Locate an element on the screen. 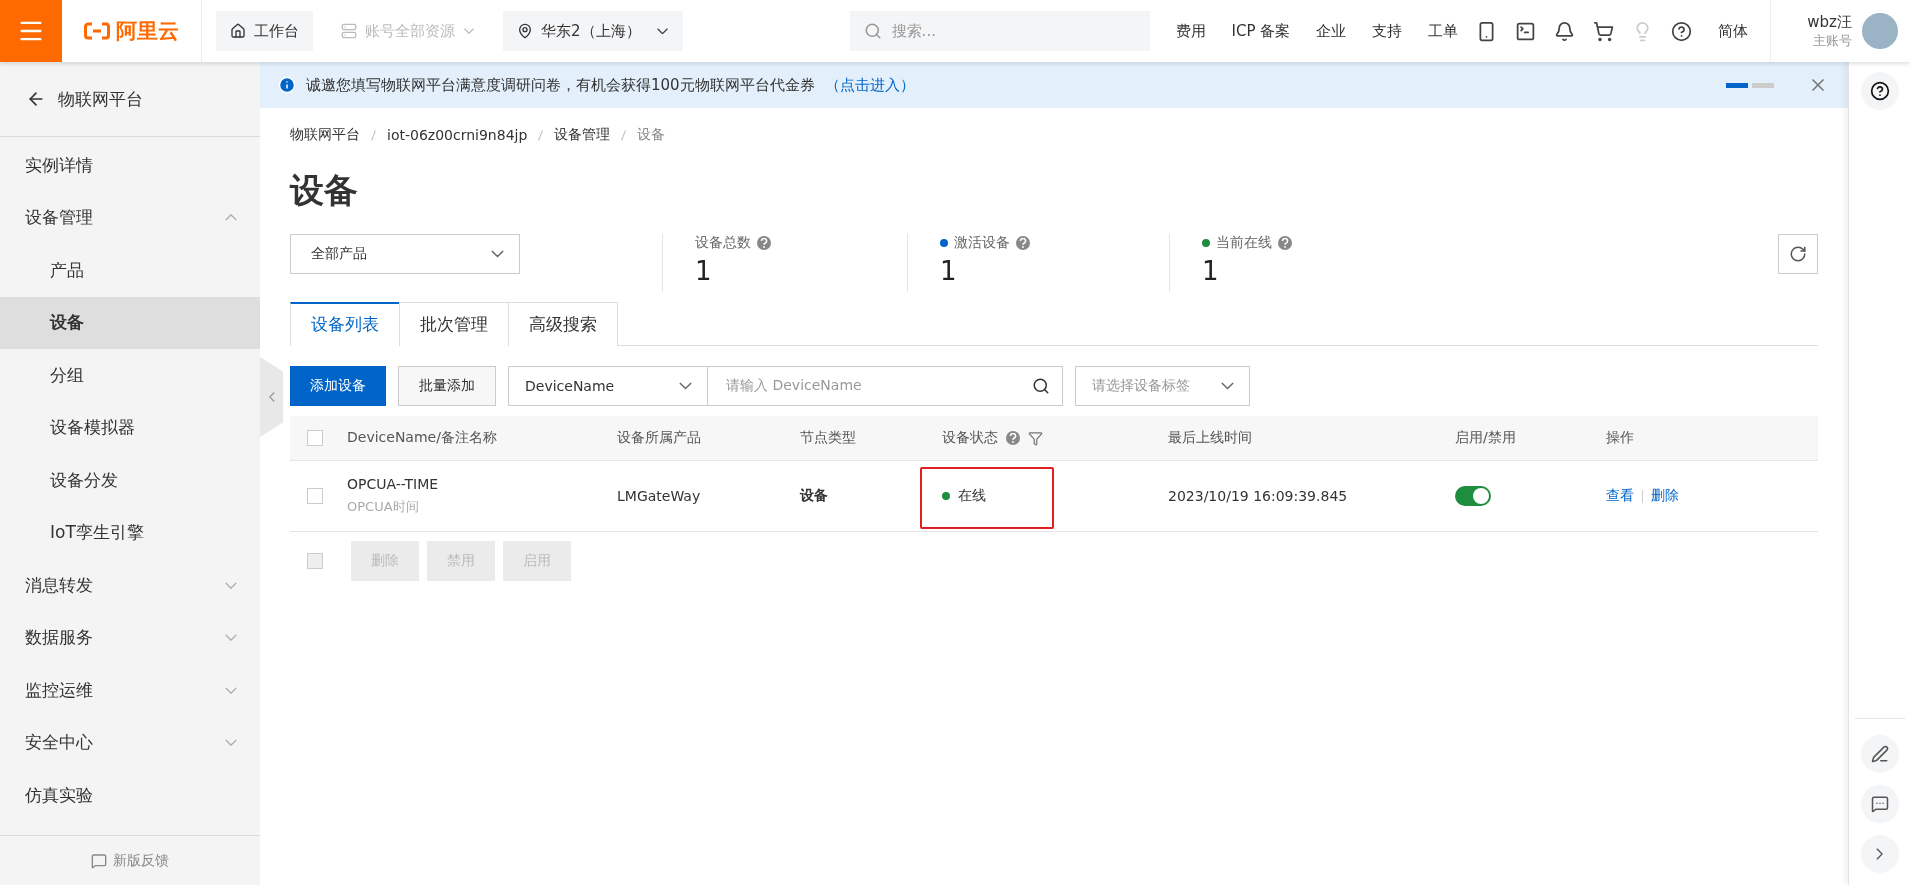 The image size is (1910, 885). device-name: OPCUA--TIME is located at coordinates (393, 484).